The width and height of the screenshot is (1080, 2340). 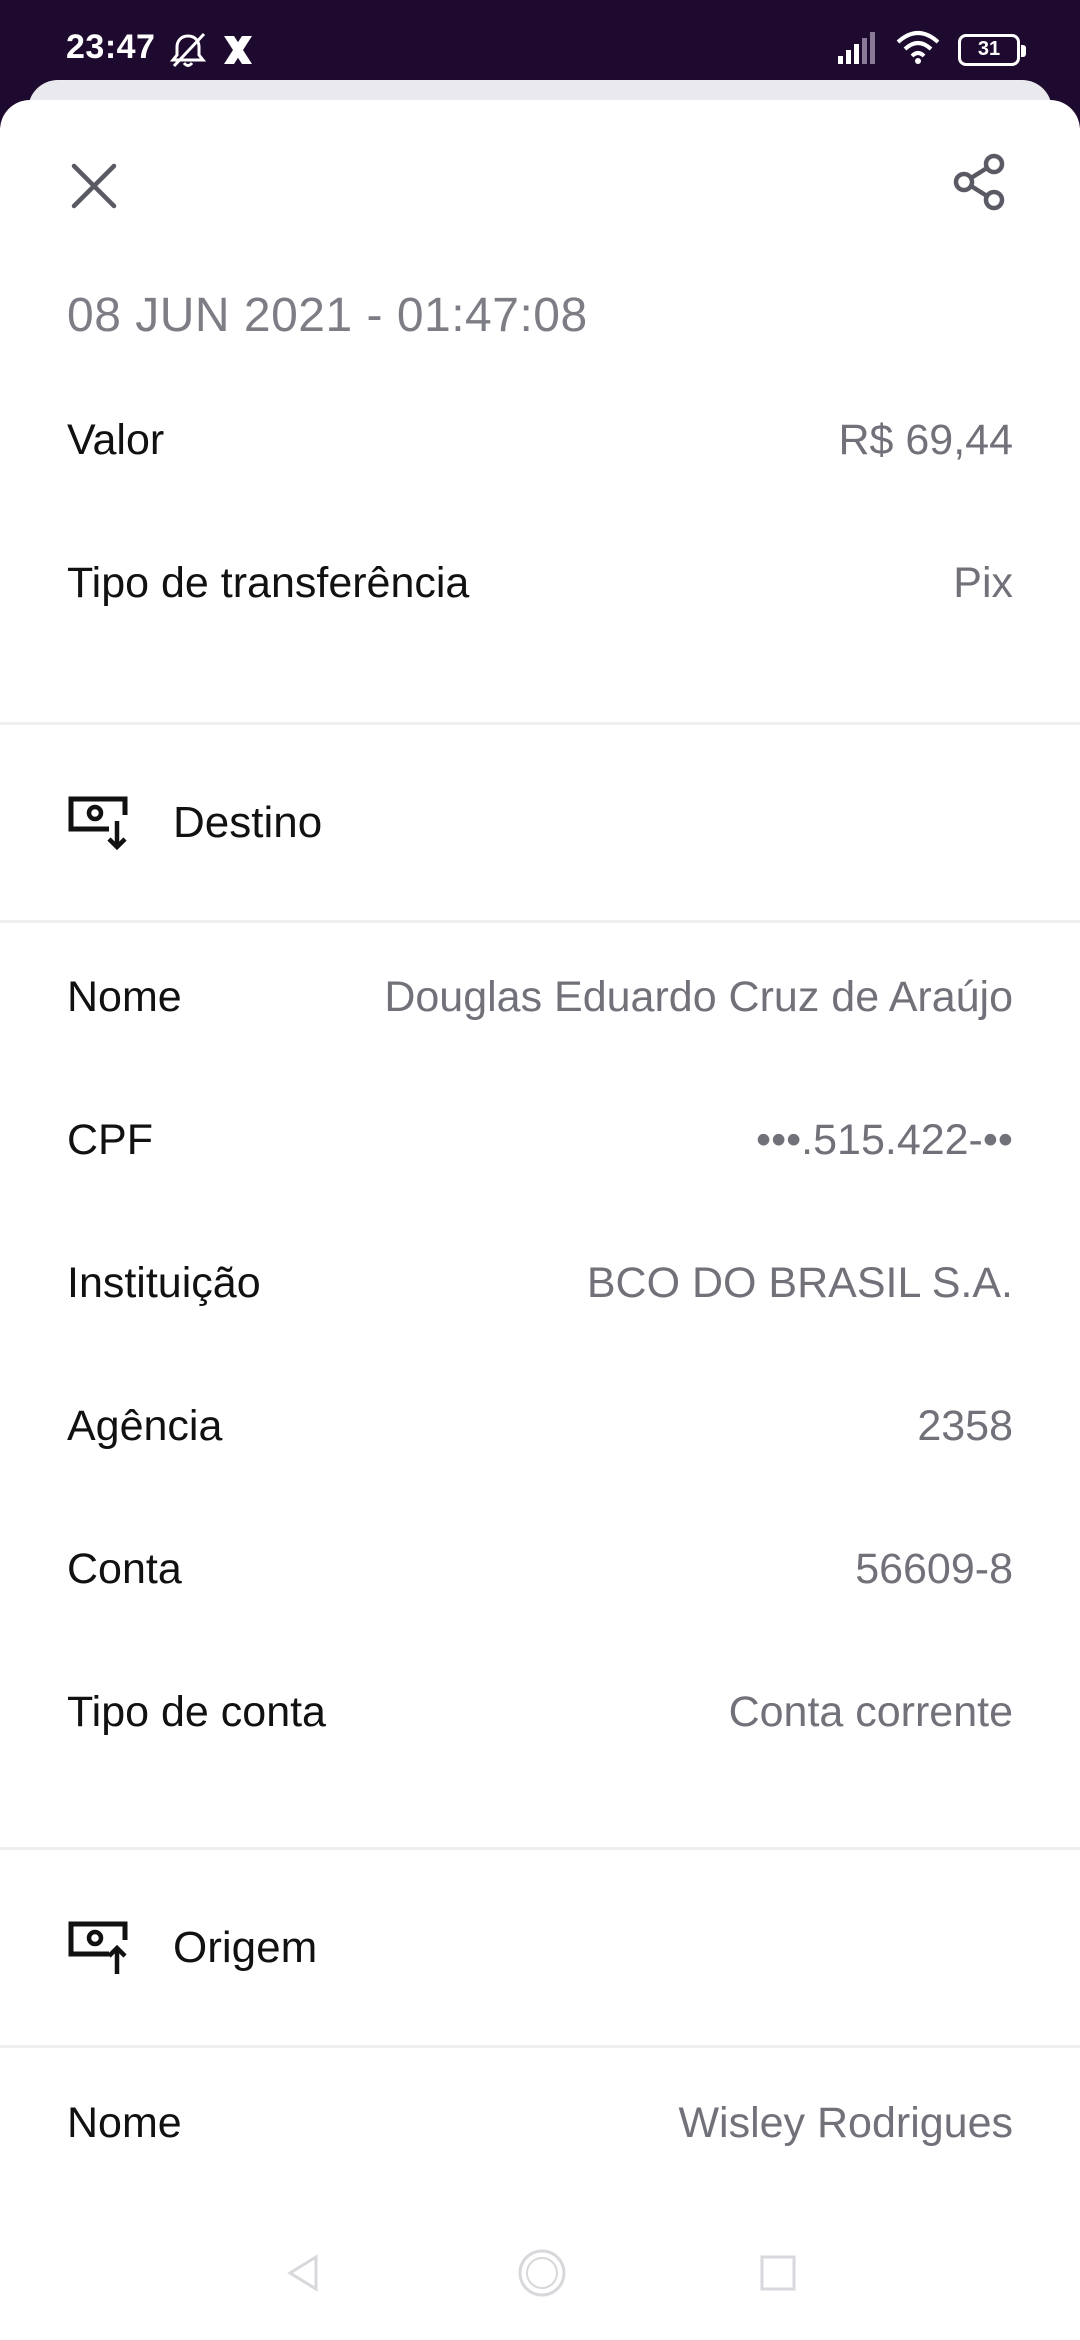 I want to click on row-value: R$ 69,44, so click(x=925, y=439).